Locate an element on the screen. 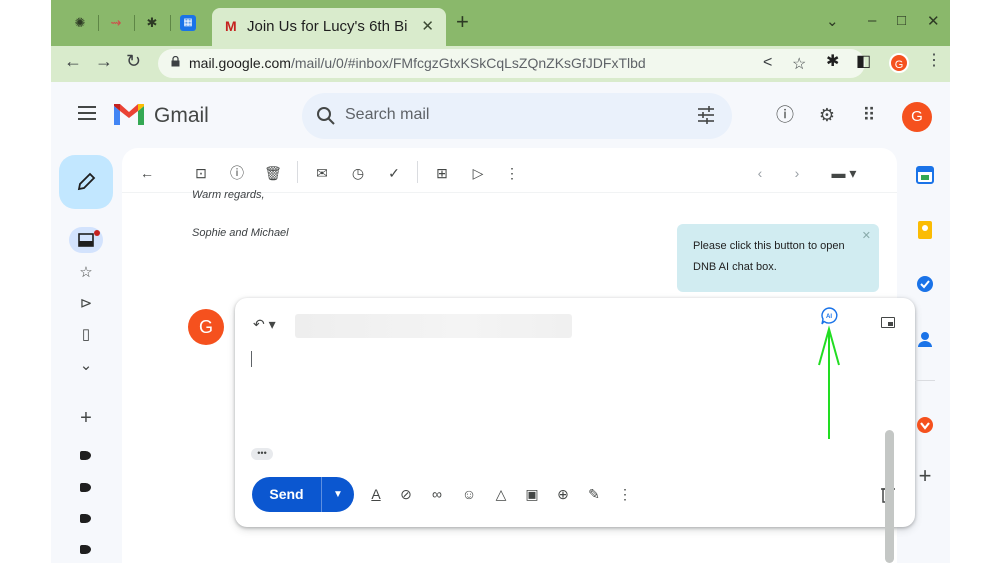  back-to-inbox-icon: ← is located at coordinates (147, 173).